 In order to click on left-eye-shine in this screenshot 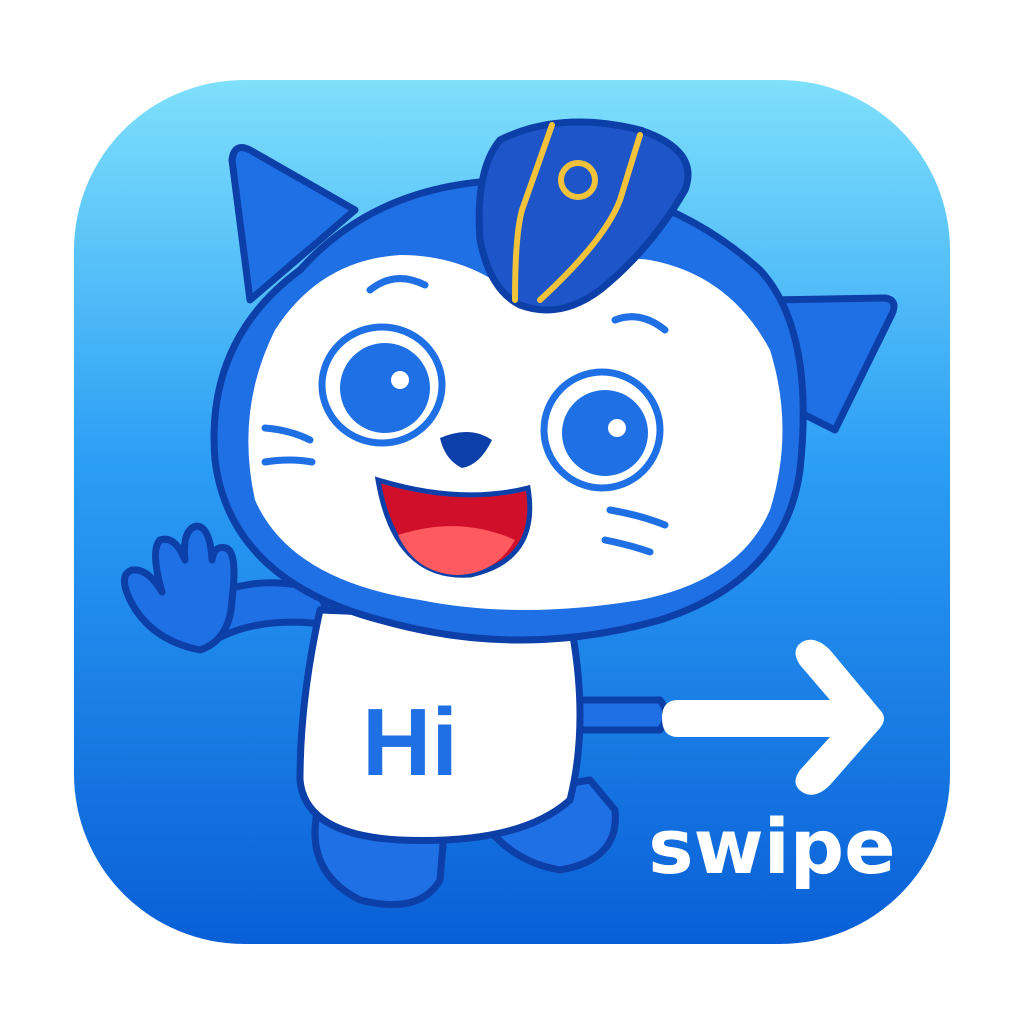, I will do `click(400, 380)`.